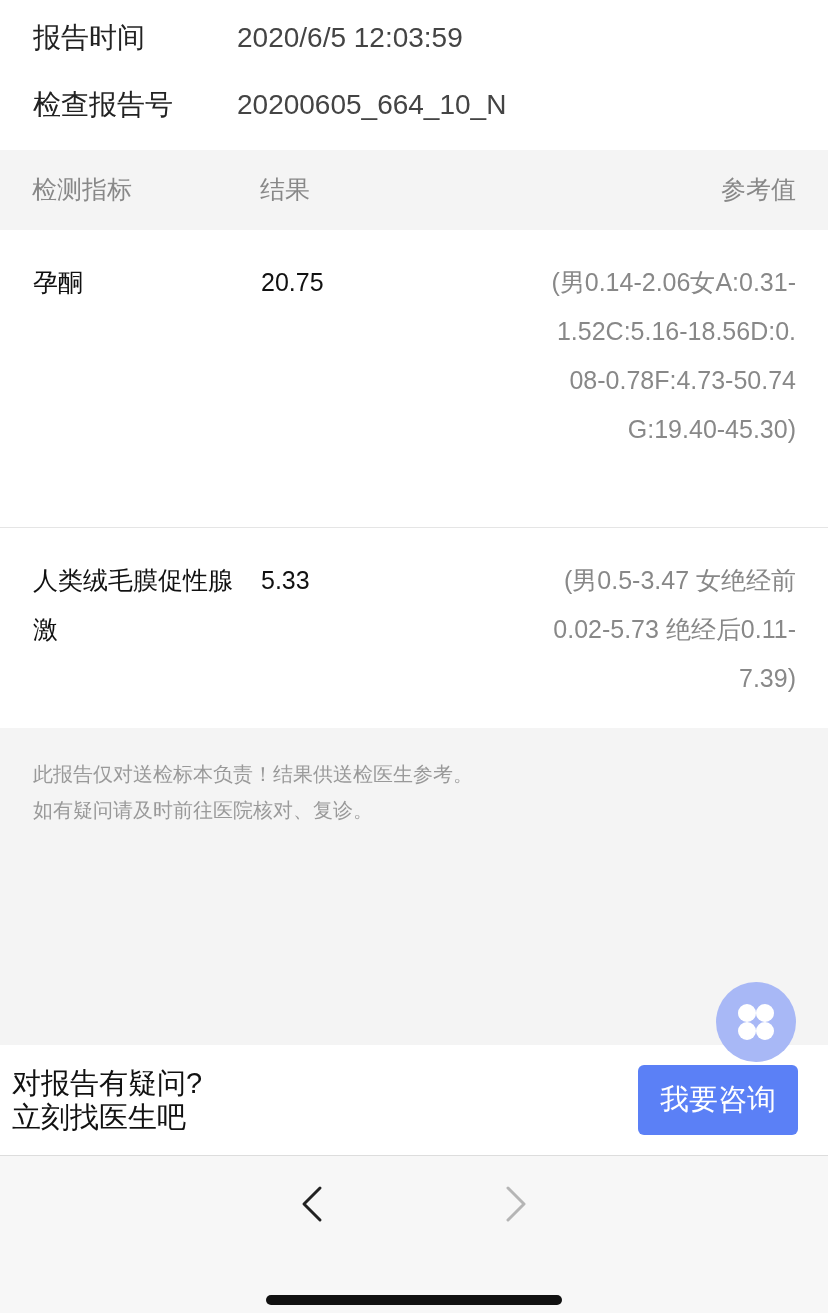 This screenshot has height=1313, width=828. I want to click on column-header: 参考值, so click(758, 190).